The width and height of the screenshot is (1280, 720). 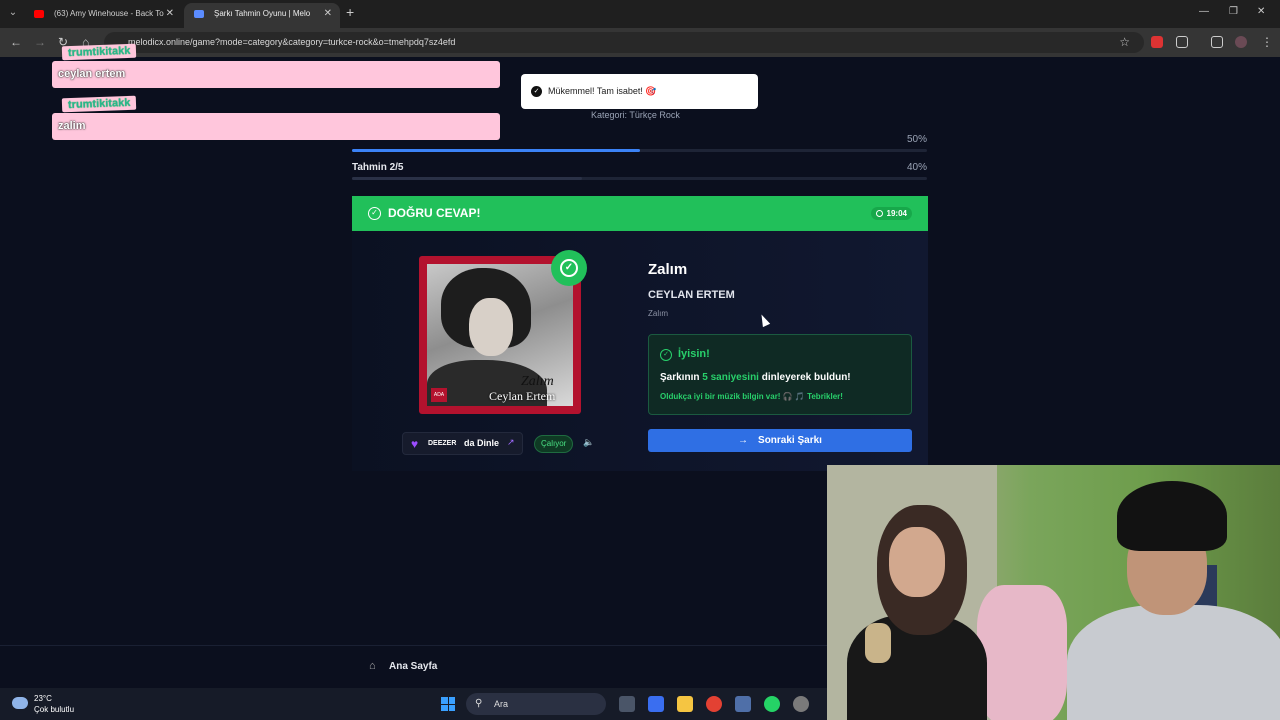 I want to click on album-art: Zalım Ceylan Ertem ADA, so click(x=500, y=335).